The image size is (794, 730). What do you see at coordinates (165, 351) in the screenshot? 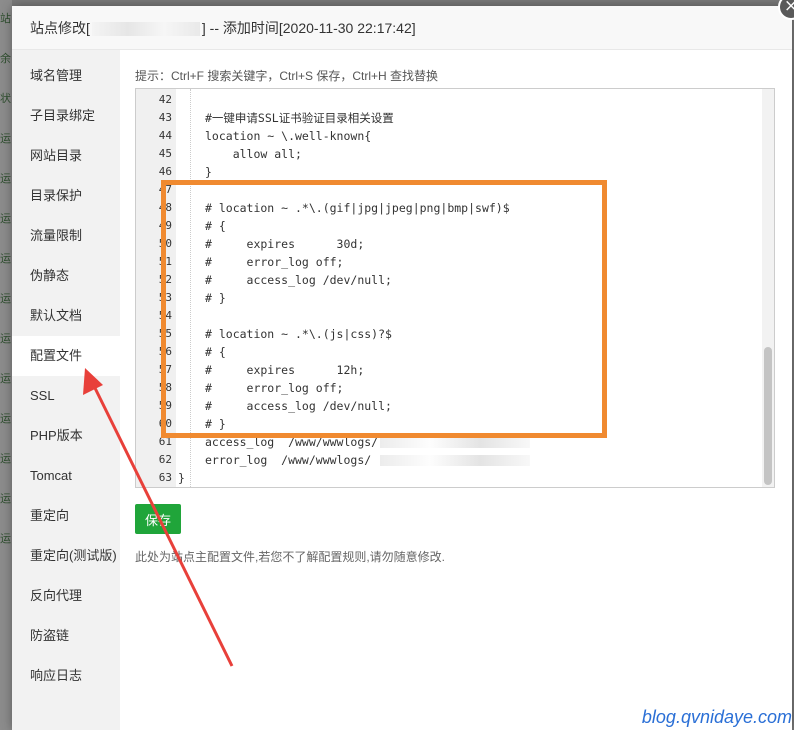
I see `line-number: 56` at bounding box center [165, 351].